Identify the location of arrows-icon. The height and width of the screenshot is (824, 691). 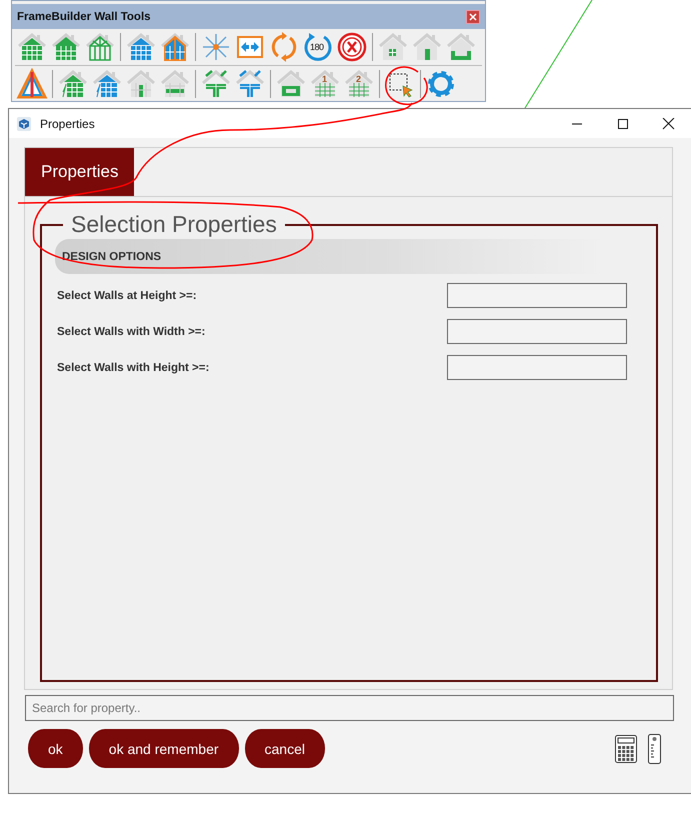
(216, 47).